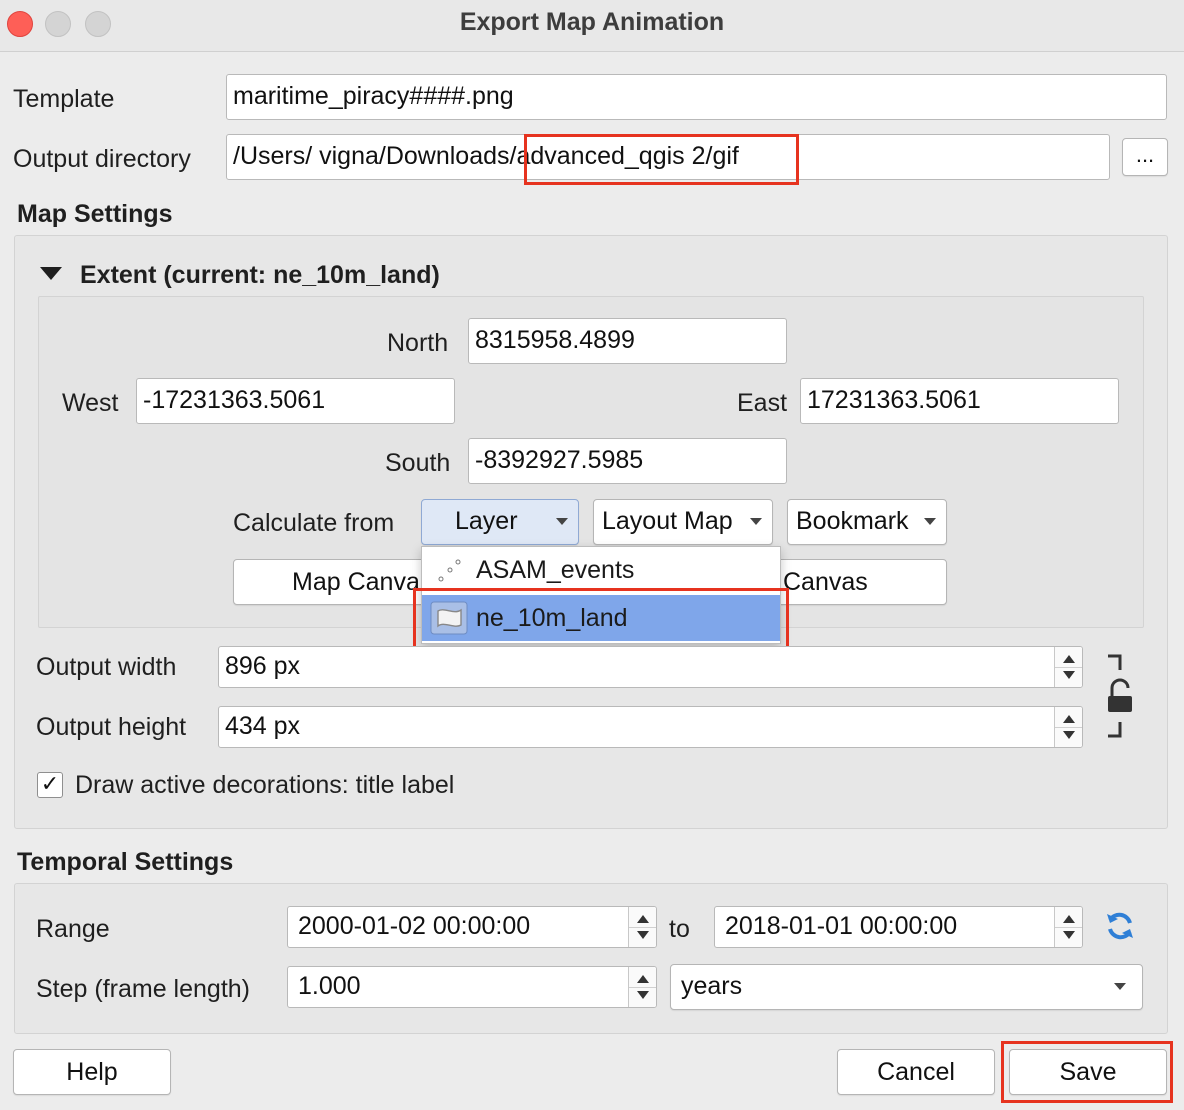  I want to click on layer-menu-item-asam-events: ASAM_events, so click(601, 571).